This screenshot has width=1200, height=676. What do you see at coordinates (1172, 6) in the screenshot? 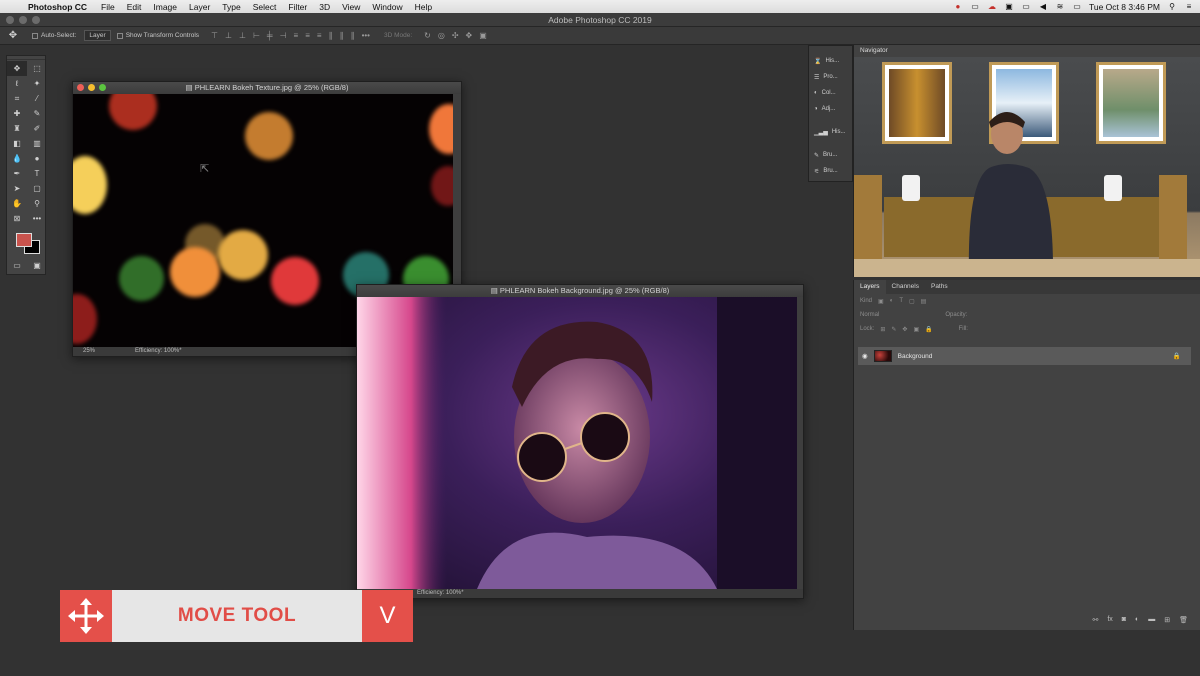
I see `search-icon: ⚲` at bounding box center [1172, 6].